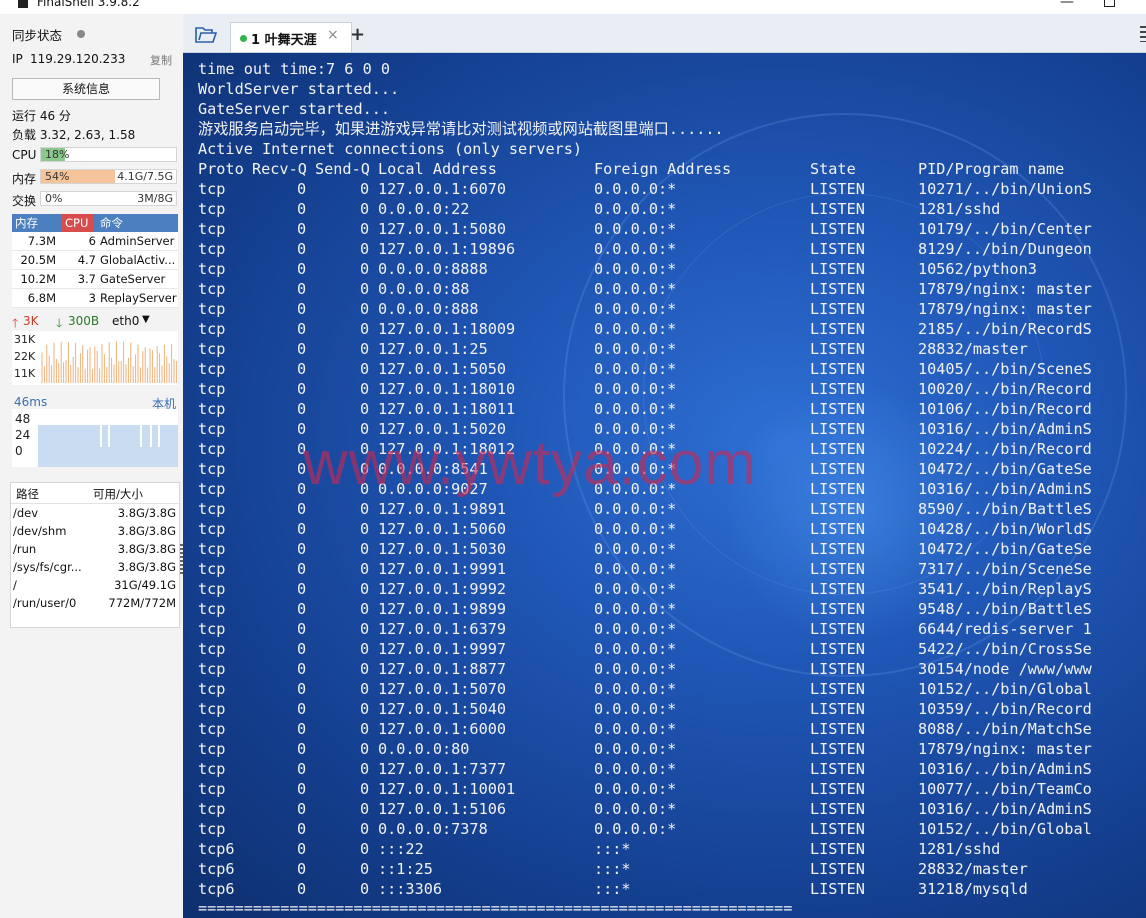  What do you see at coordinates (648, 849) in the screenshot?
I see `netstat-row: tcp6 0 0:::22:::* LISTEN 1281/sshd` at bounding box center [648, 849].